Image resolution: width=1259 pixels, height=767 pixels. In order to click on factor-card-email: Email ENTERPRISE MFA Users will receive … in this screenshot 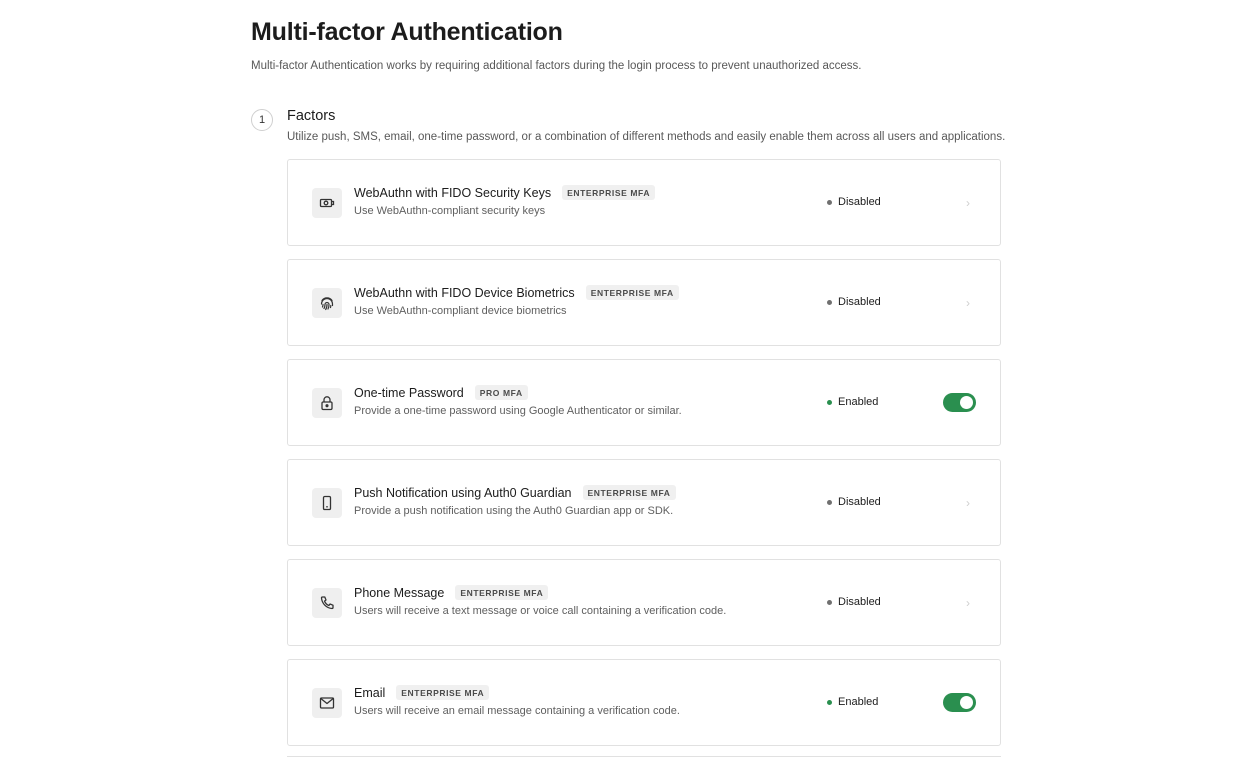, I will do `click(644, 702)`.